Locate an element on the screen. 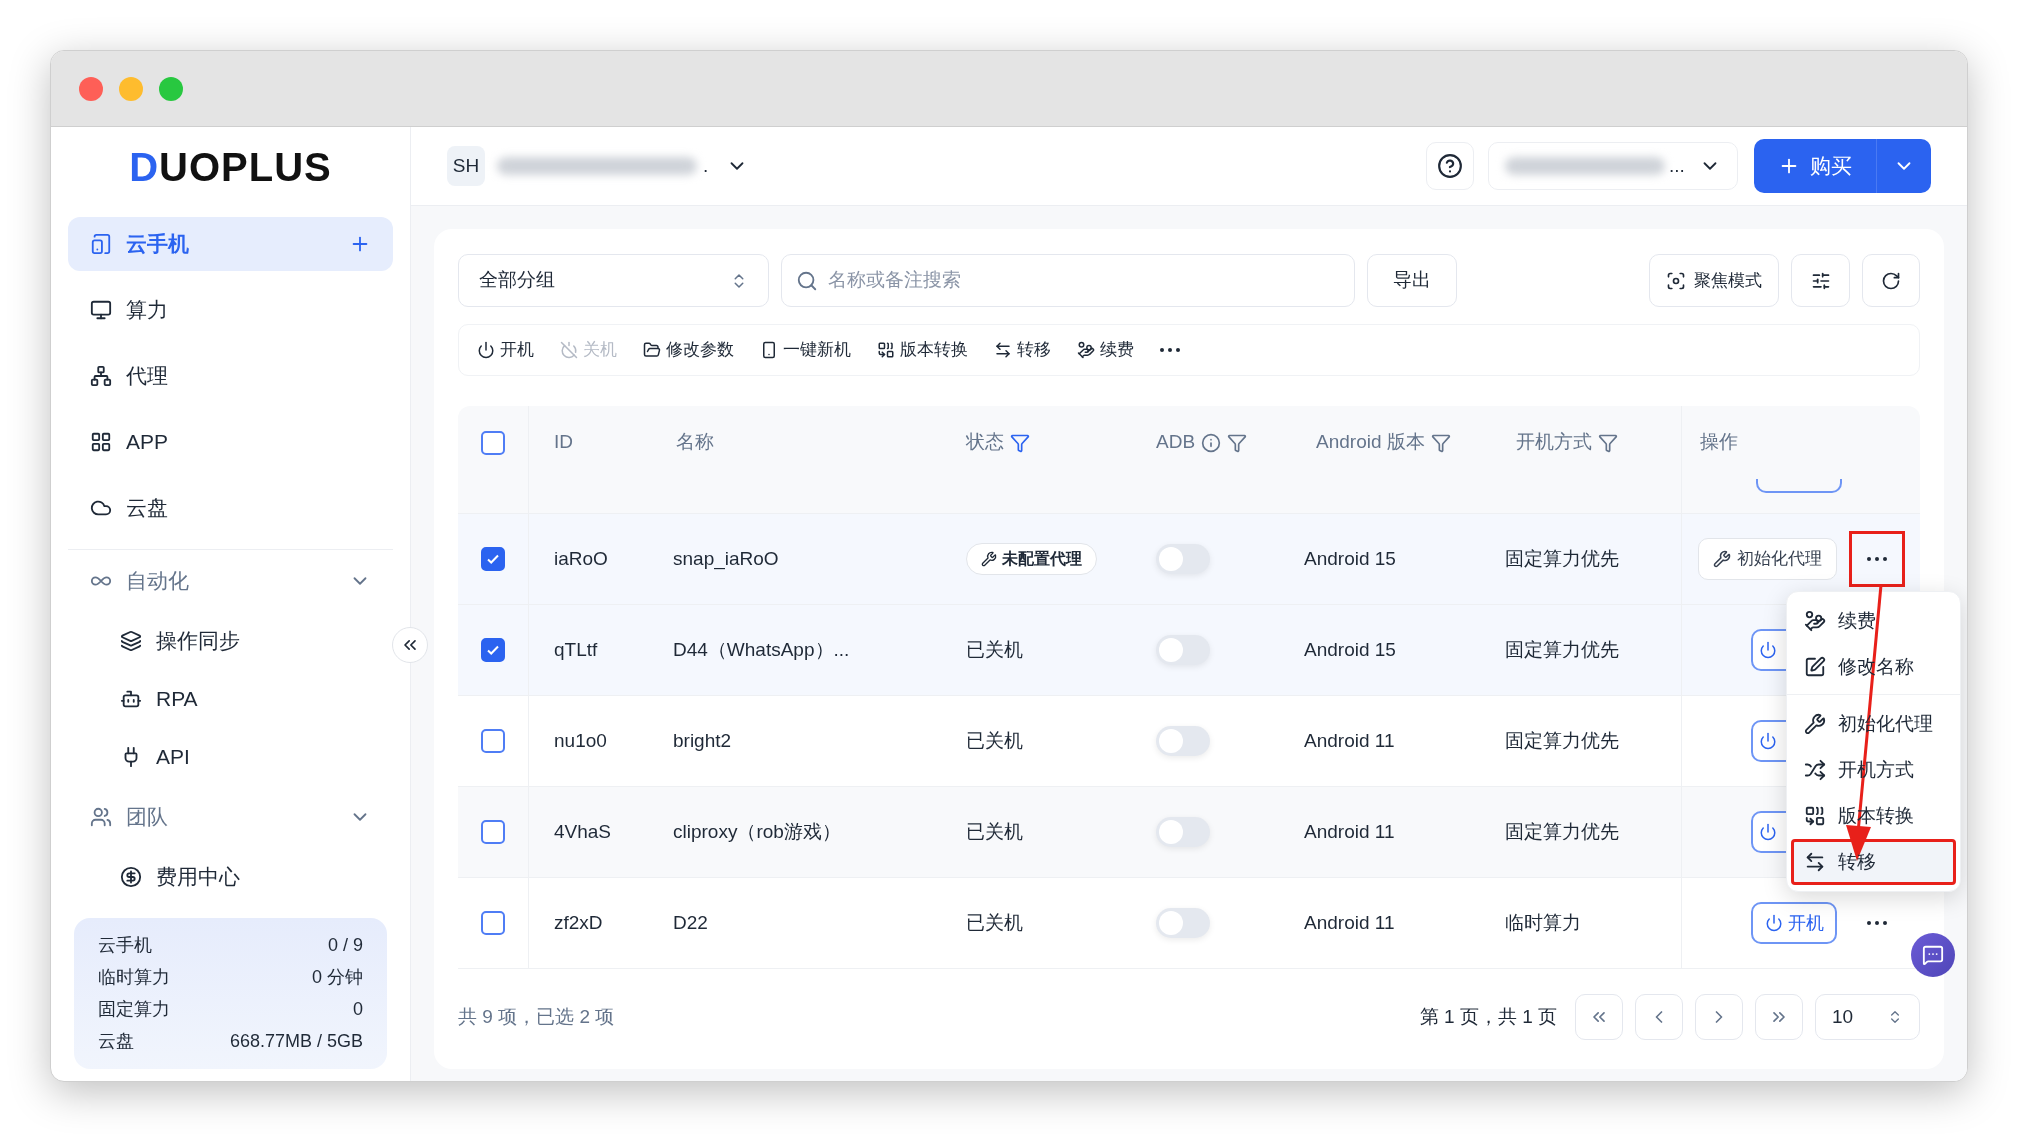 The image size is (2020, 1134). usage-value: 0 is located at coordinates (358, 1009).